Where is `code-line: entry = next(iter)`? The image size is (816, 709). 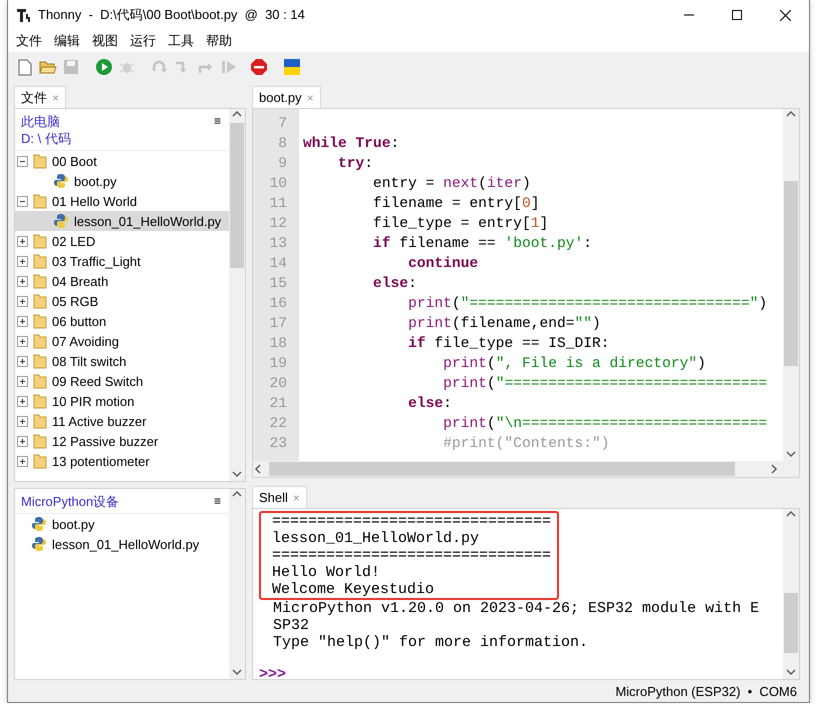 code-line: entry = next(iter) is located at coordinates (452, 184).